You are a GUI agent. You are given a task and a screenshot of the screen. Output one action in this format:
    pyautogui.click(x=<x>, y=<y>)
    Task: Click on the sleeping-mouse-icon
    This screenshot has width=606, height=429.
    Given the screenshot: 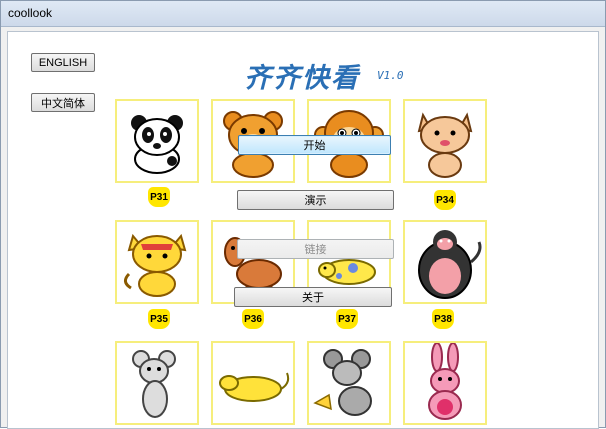 What is the action you would take?
    pyautogui.click(x=254, y=387)
    